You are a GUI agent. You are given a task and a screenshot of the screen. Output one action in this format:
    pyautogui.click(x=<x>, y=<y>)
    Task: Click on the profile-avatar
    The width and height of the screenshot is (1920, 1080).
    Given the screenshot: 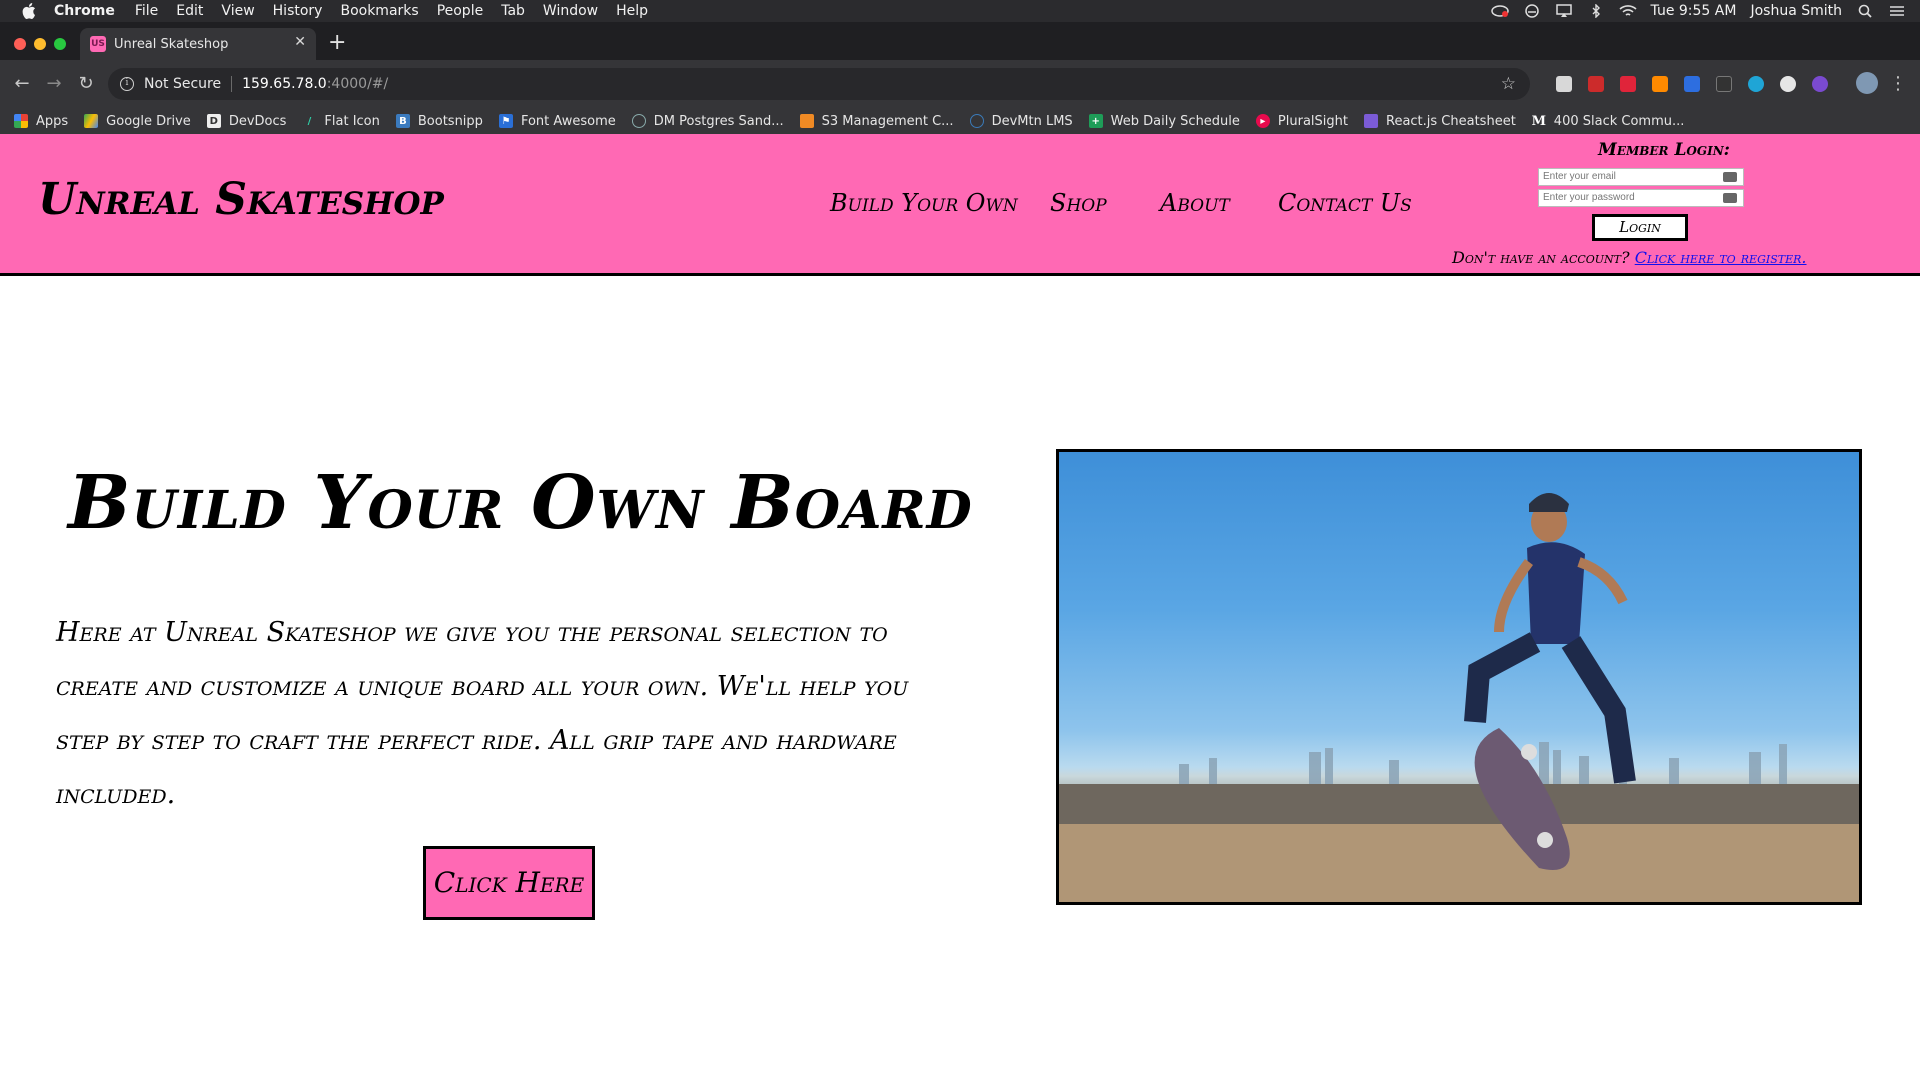 What is the action you would take?
    pyautogui.click(x=1867, y=83)
    